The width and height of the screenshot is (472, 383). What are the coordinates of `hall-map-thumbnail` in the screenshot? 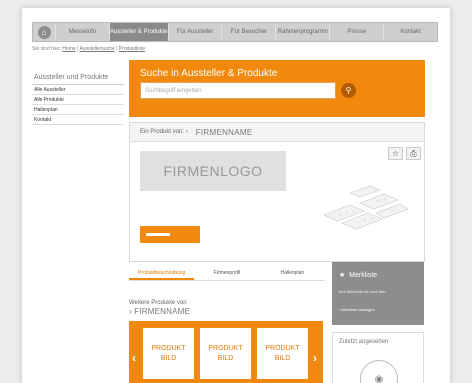 It's located at (365, 209).